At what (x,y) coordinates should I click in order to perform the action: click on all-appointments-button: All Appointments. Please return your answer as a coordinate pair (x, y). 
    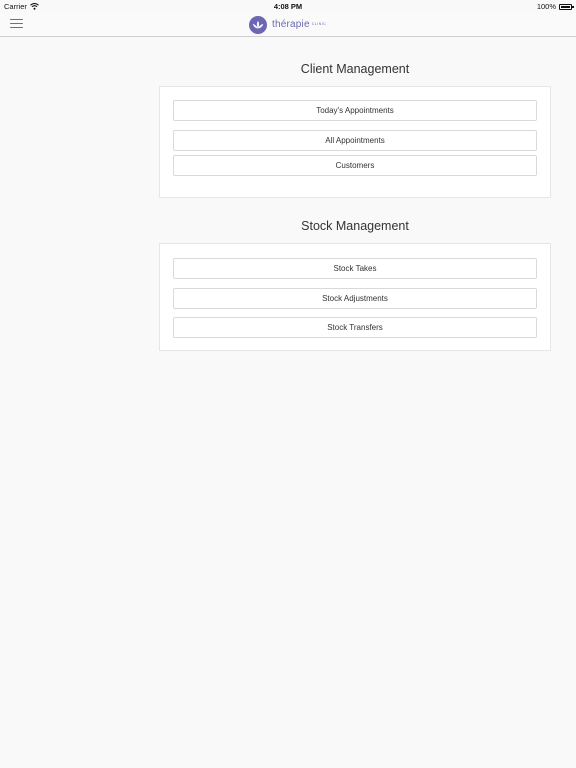
    Looking at the image, I should click on (355, 140).